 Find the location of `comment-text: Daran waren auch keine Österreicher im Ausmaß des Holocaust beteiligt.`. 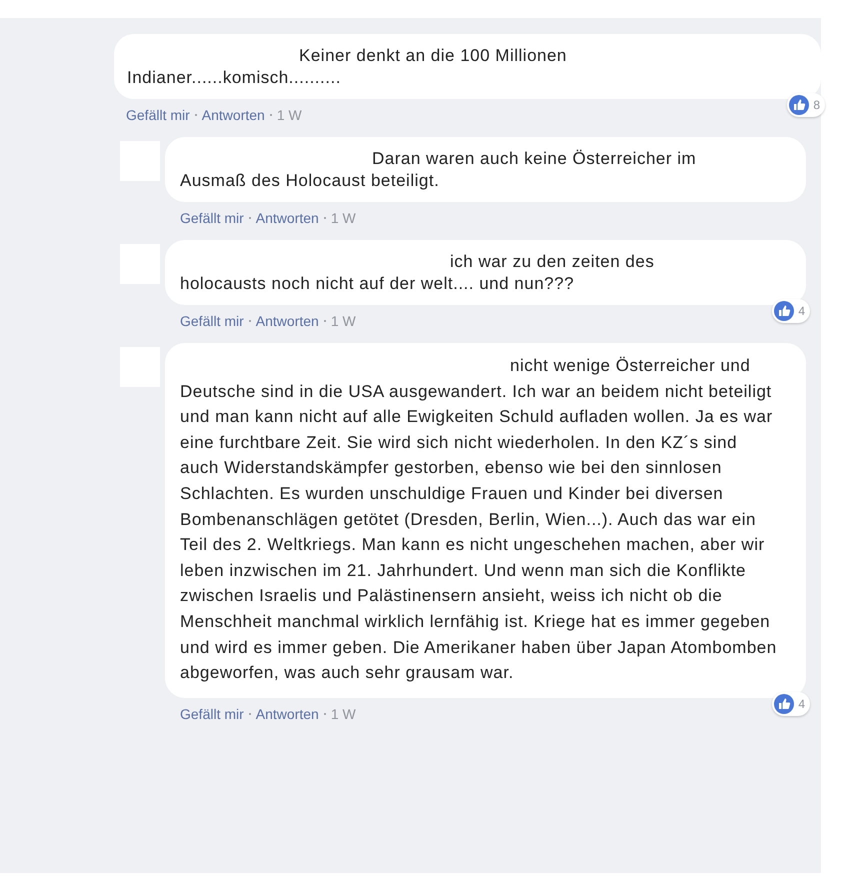

comment-text: Daran waren auch keine Österreicher im Ausmaß des Holocaust beteiligt. is located at coordinates (439, 170).